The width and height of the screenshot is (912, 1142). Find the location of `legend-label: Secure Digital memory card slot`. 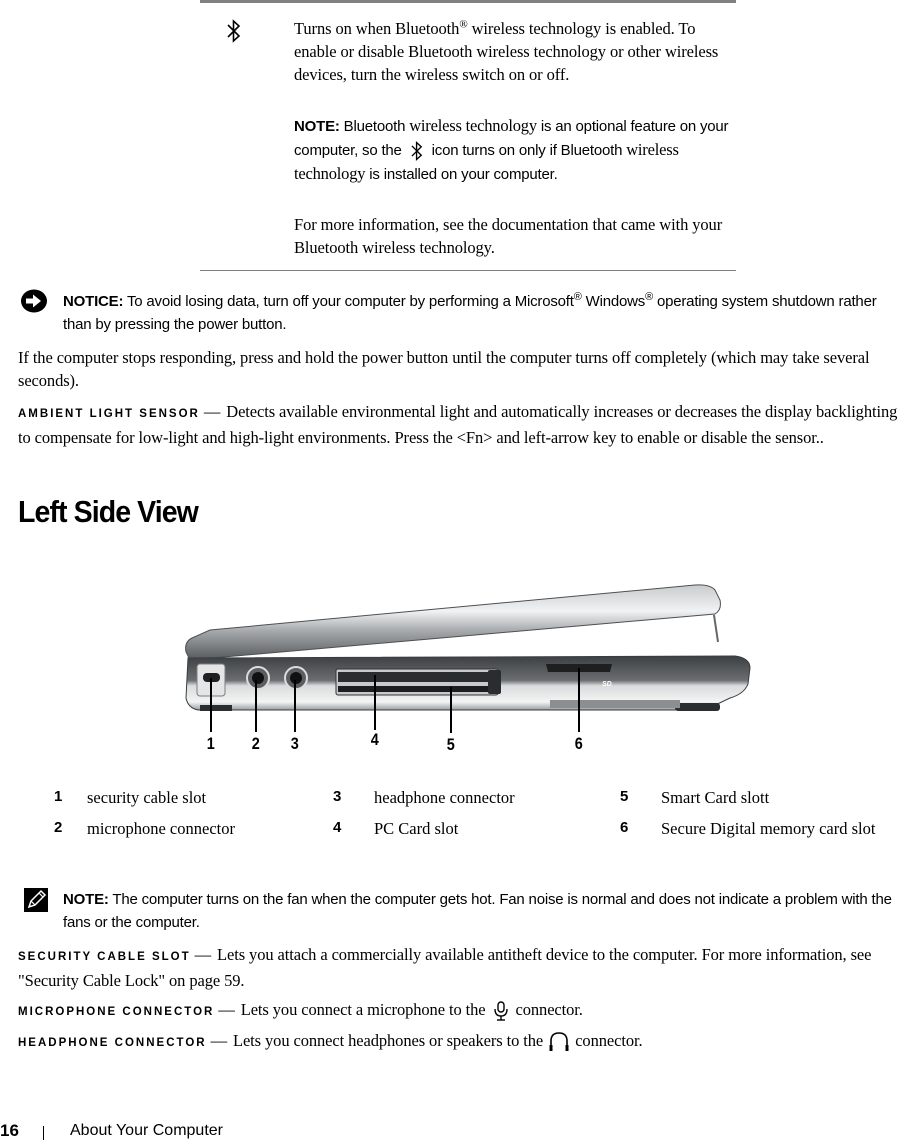

legend-label: Secure Digital memory card slot is located at coordinates (768, 828).